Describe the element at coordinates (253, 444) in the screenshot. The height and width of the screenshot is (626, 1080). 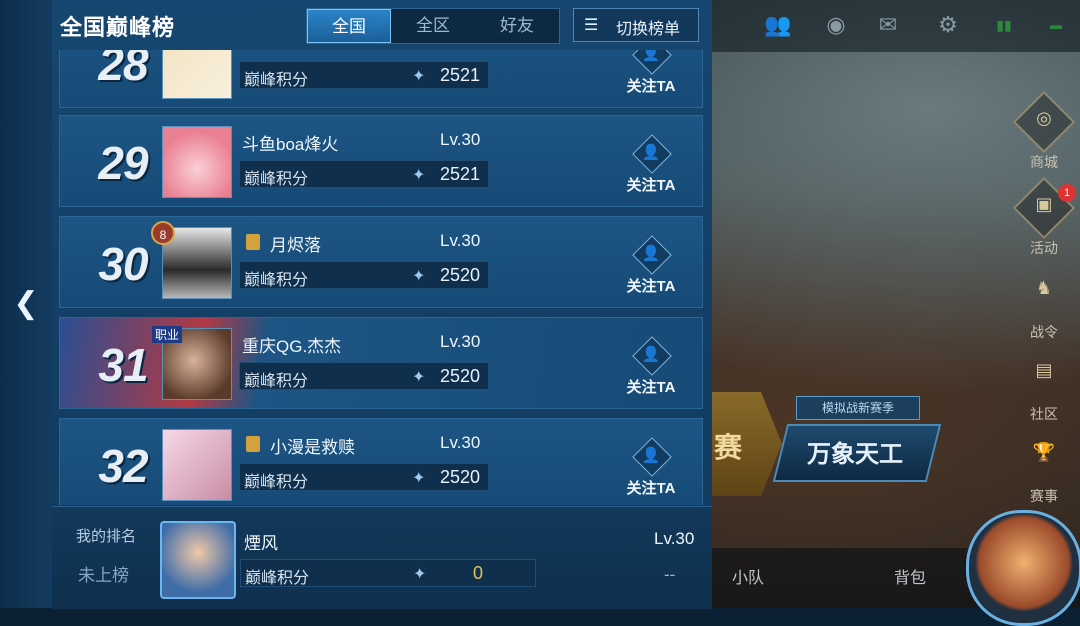
I see `crown-icon` at that location.